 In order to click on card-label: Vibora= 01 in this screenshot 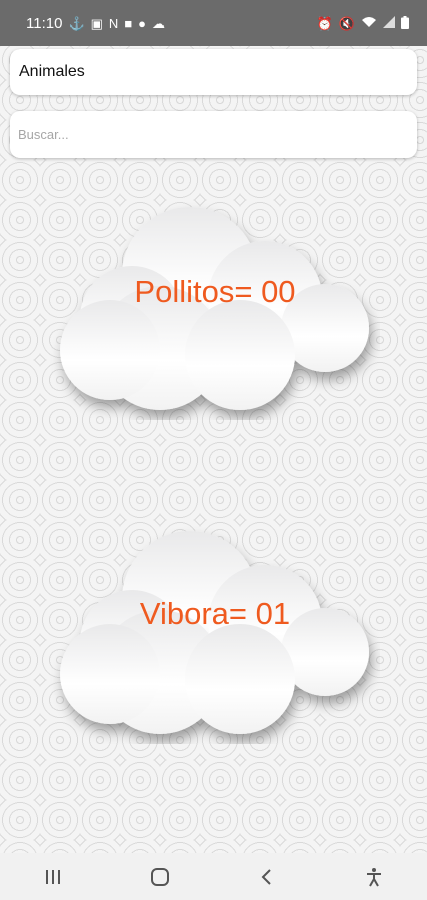, I will do `click(215, 613)`.